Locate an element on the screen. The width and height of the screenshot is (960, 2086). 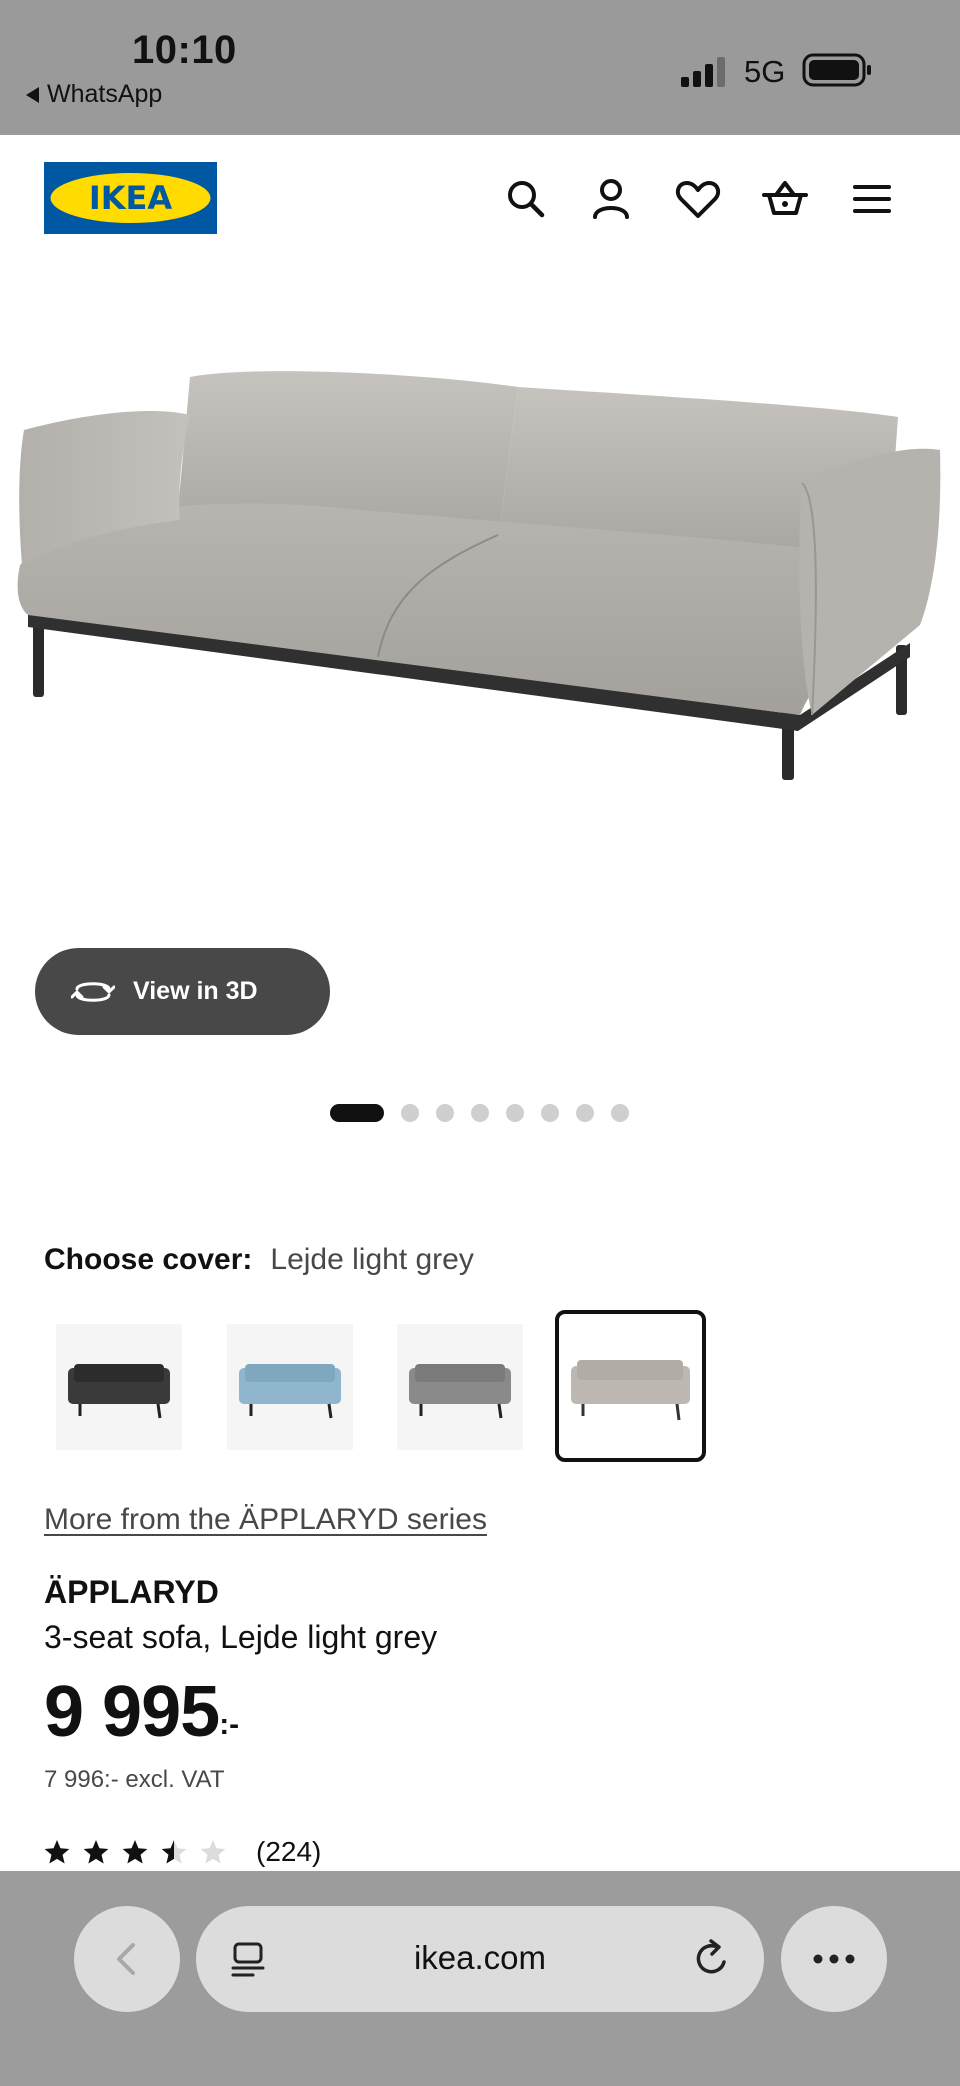
cover-option-dark-grey is located at coordinates (119, 1387).